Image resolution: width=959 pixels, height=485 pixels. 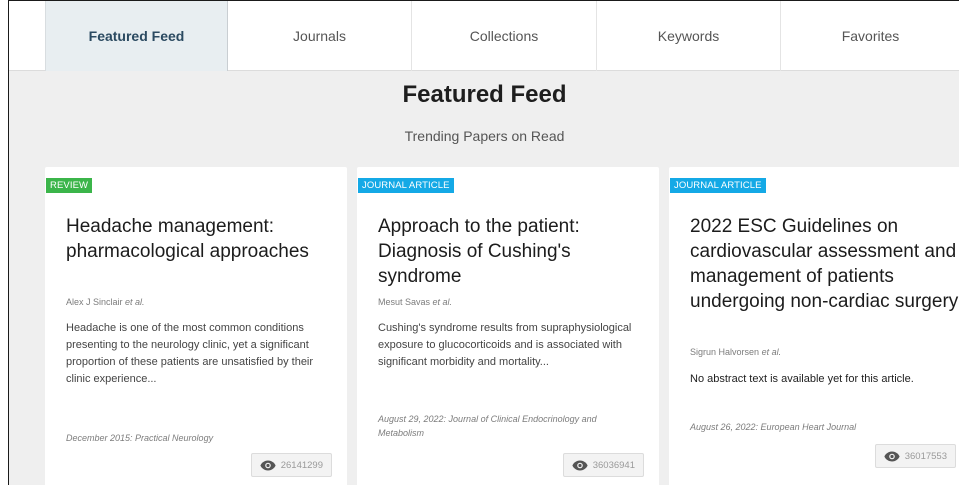 I want to click on view-count-value: 26141299, so click(x=301, y=465).